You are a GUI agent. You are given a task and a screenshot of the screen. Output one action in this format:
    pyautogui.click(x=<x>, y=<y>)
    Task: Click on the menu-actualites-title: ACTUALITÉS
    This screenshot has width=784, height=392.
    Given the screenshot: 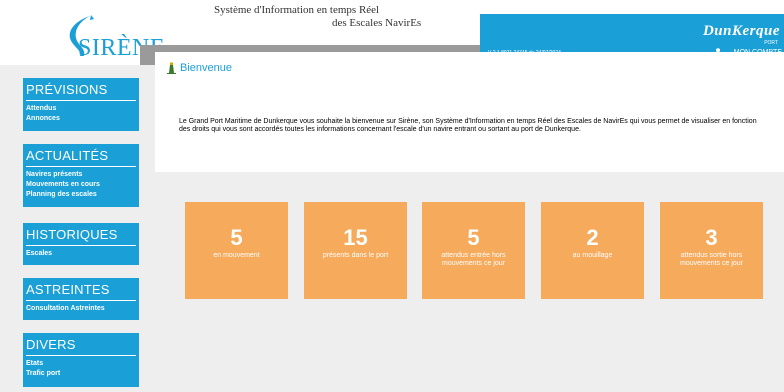 What is the action you would take?
    pyautogui.click(x=81, y=157)
    